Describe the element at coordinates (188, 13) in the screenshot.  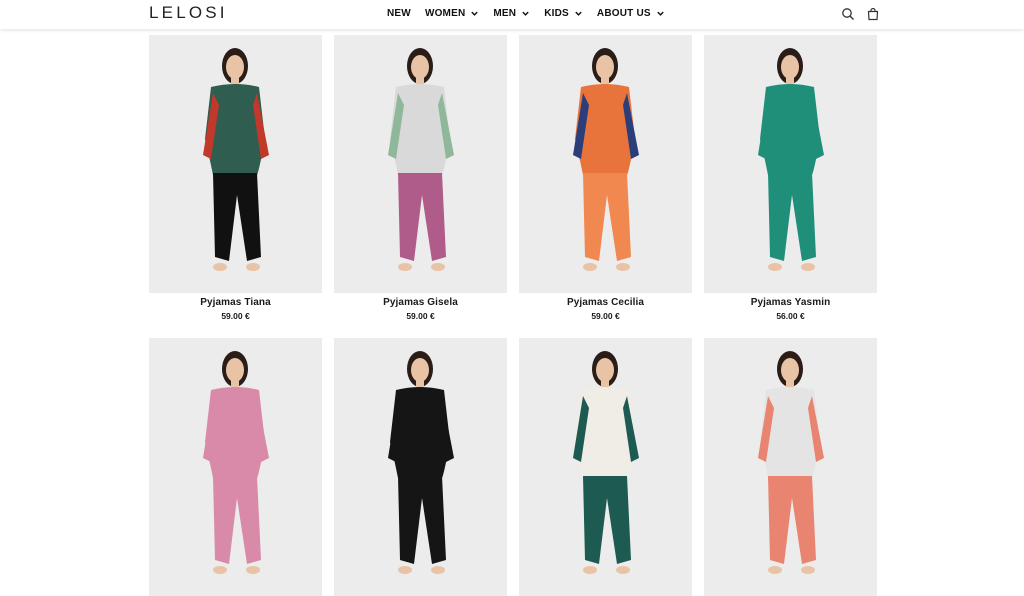
I see `brand-logo: LELOSI` at that location.